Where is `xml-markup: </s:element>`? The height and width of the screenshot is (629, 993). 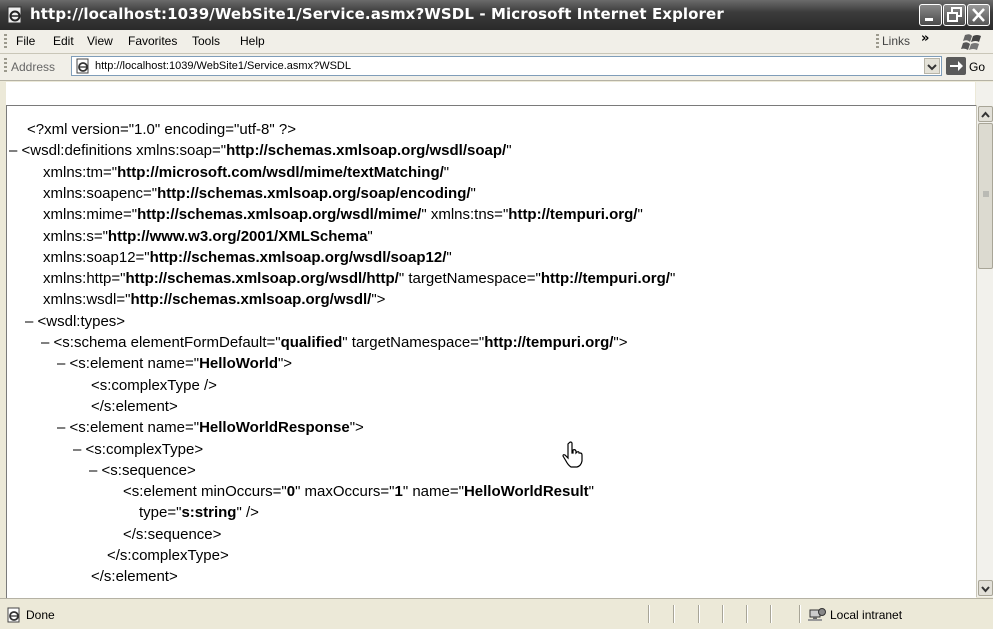 xml-markup: </s:element> is located at coordinates (134, 406).